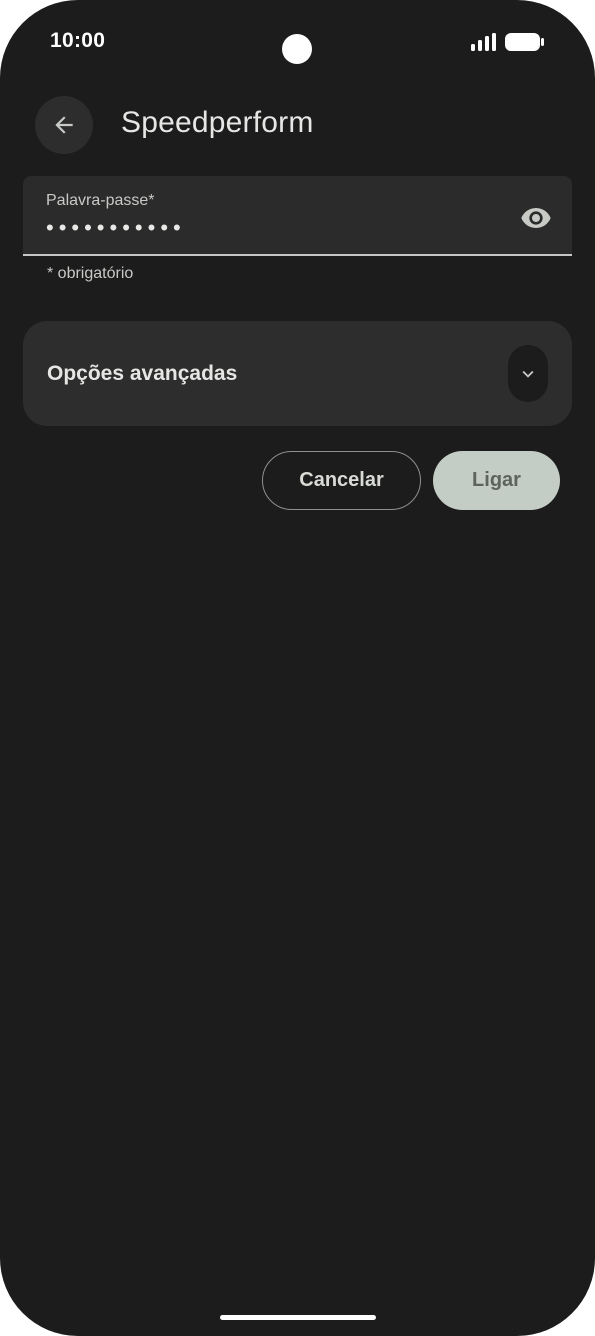  What do you see at coordinates (142, 373) in the screenshot?
I see `advanced-options-label: Opções avançadas` at bounding box center [142, 373].